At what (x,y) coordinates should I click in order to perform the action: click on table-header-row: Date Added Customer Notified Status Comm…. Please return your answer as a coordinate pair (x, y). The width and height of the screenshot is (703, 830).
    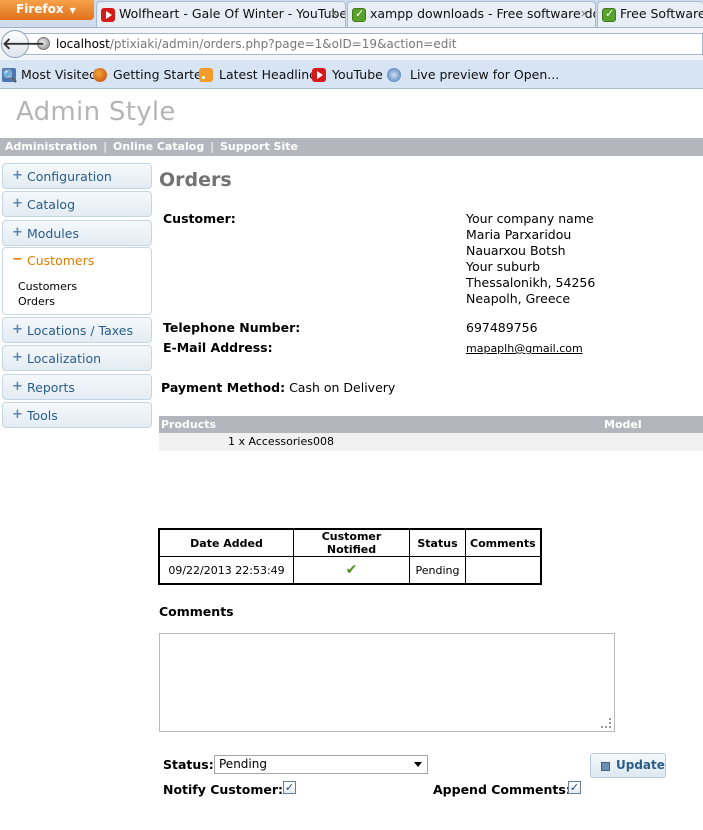
    Looking at the image, I should click on (350, 543).